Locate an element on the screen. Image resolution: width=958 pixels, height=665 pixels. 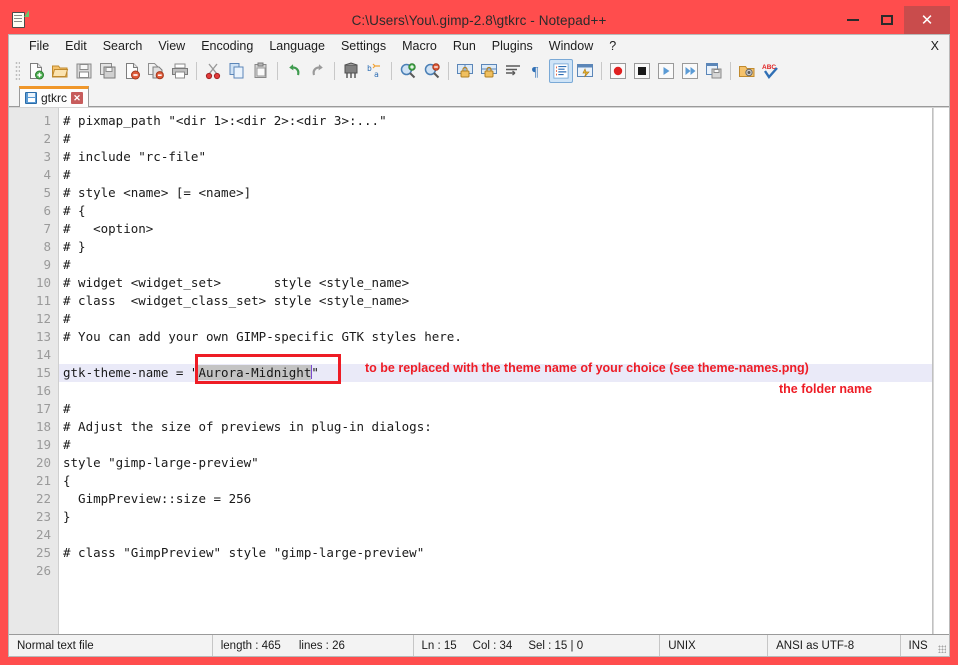
redo-icon is located at coordinates (318, 71).